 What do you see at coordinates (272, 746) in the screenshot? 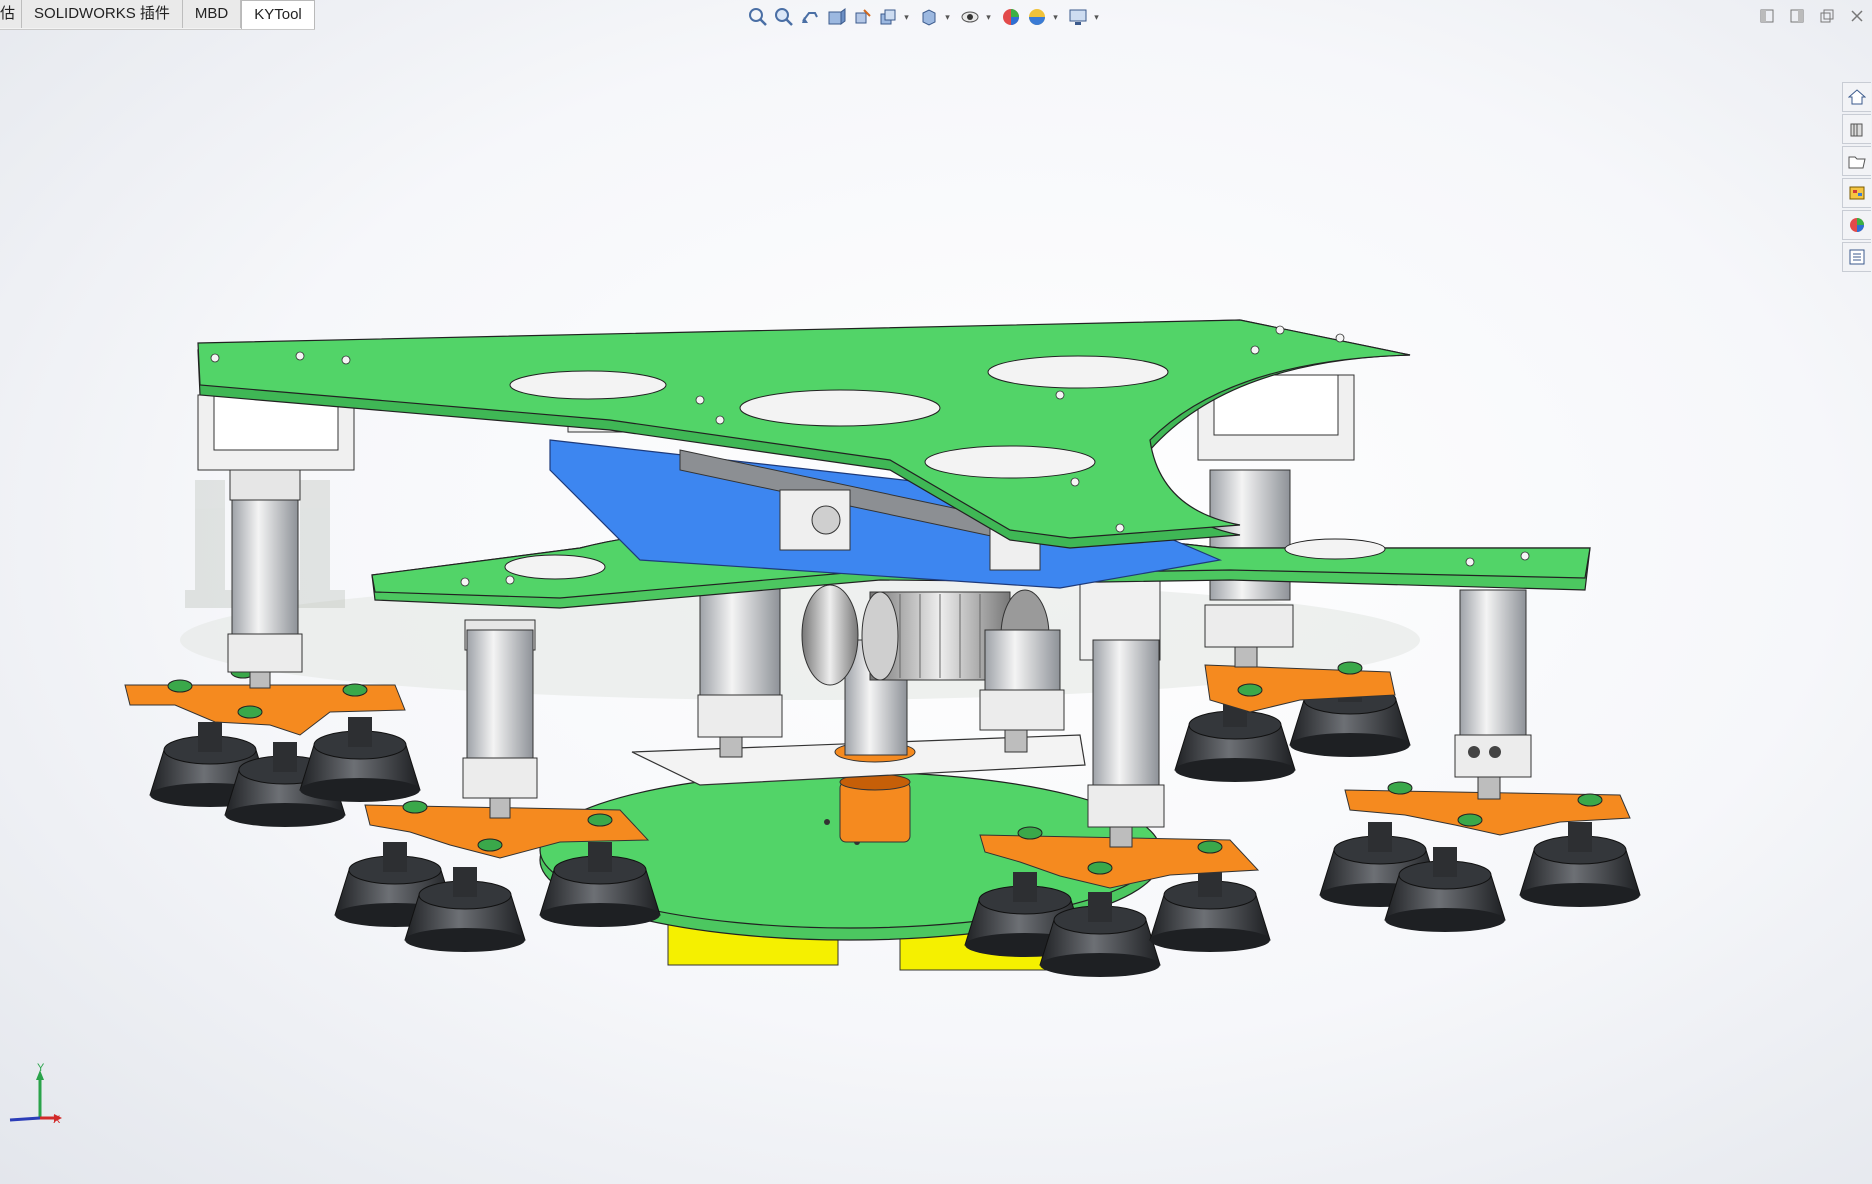
I see `cup-cluster-left-back` at bounding box center [272, 746].